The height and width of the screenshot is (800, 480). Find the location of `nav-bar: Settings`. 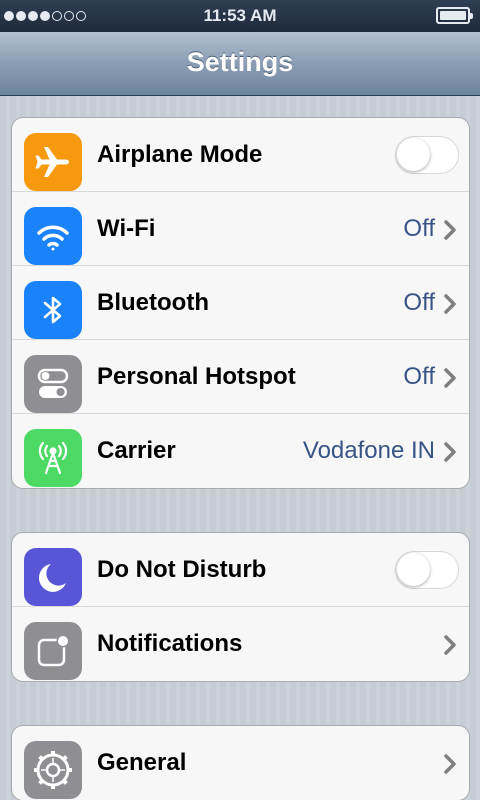

nav-bar: Settings is located at coordinates (240, 64).